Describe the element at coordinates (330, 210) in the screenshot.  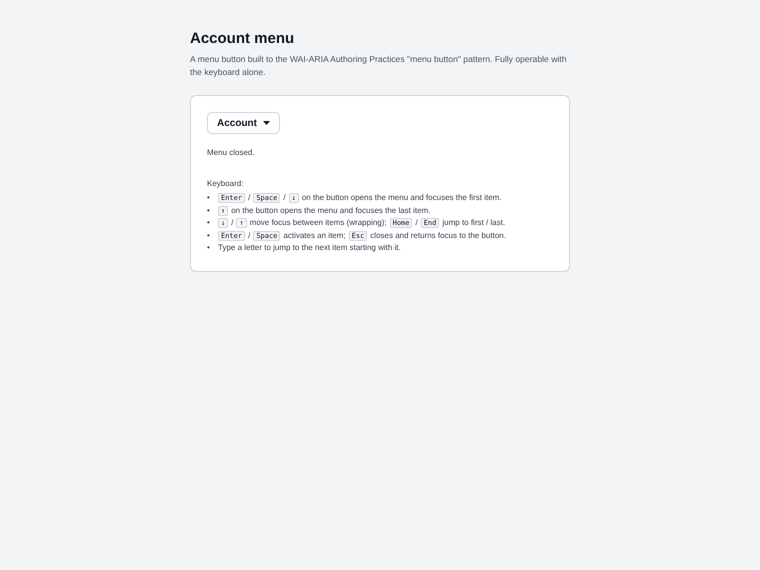
I see `help-text: on the button opens the menu and focuses the last item.` at that location.